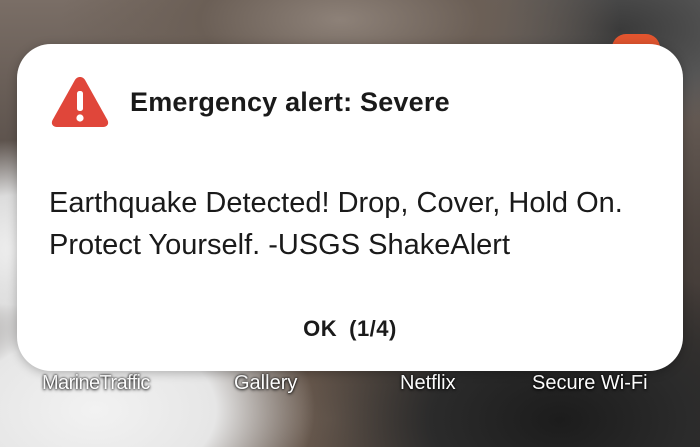  I want to click on ok-button: OK (1/4), so click(350, 329).